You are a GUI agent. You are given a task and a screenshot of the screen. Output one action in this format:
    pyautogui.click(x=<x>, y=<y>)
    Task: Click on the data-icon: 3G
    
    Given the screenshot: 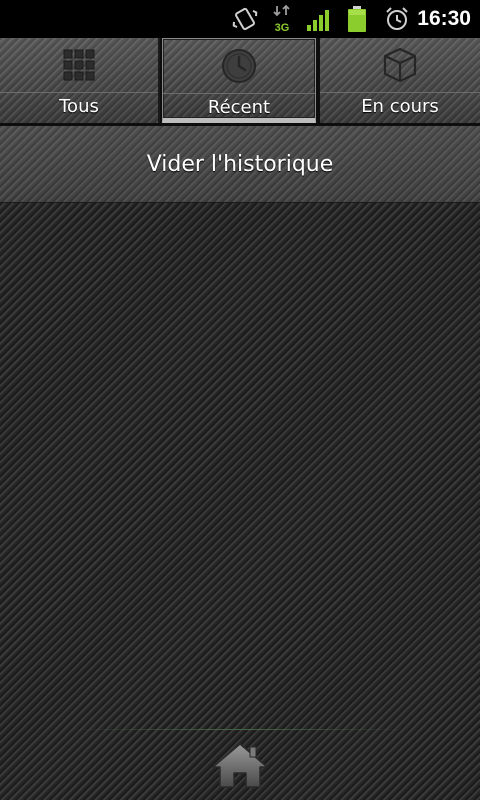 What is the action you would take?
    pyautogui.click(x=282, y=19)
    